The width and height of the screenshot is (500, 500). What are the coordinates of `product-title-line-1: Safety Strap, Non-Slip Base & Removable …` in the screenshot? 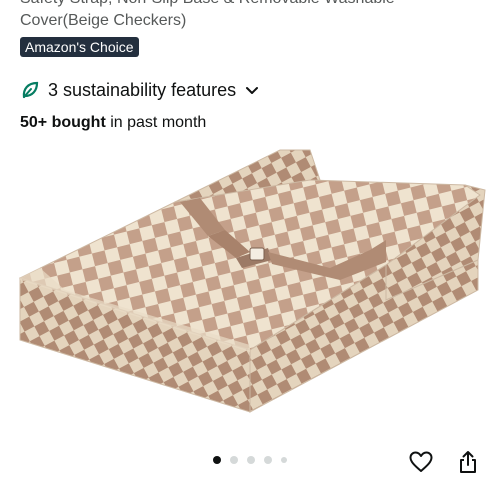 It's located at (250, 5).